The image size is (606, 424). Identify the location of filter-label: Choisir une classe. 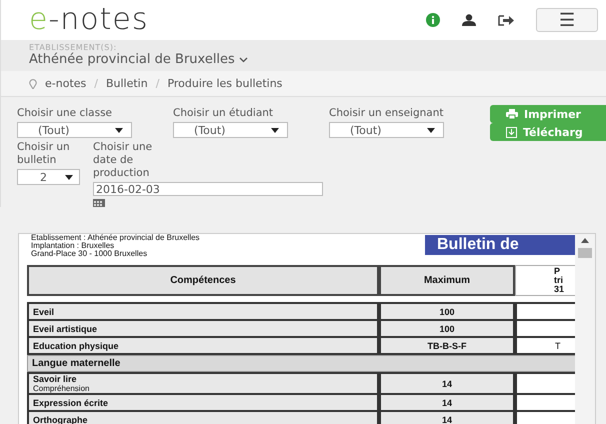
(65, 113).